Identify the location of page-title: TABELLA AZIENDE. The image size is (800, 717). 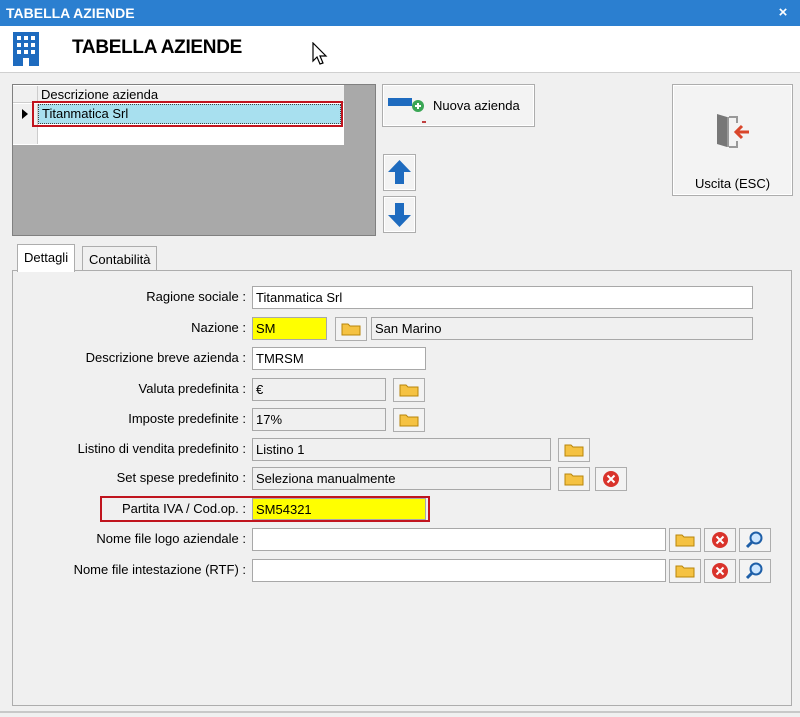
(157, 47).